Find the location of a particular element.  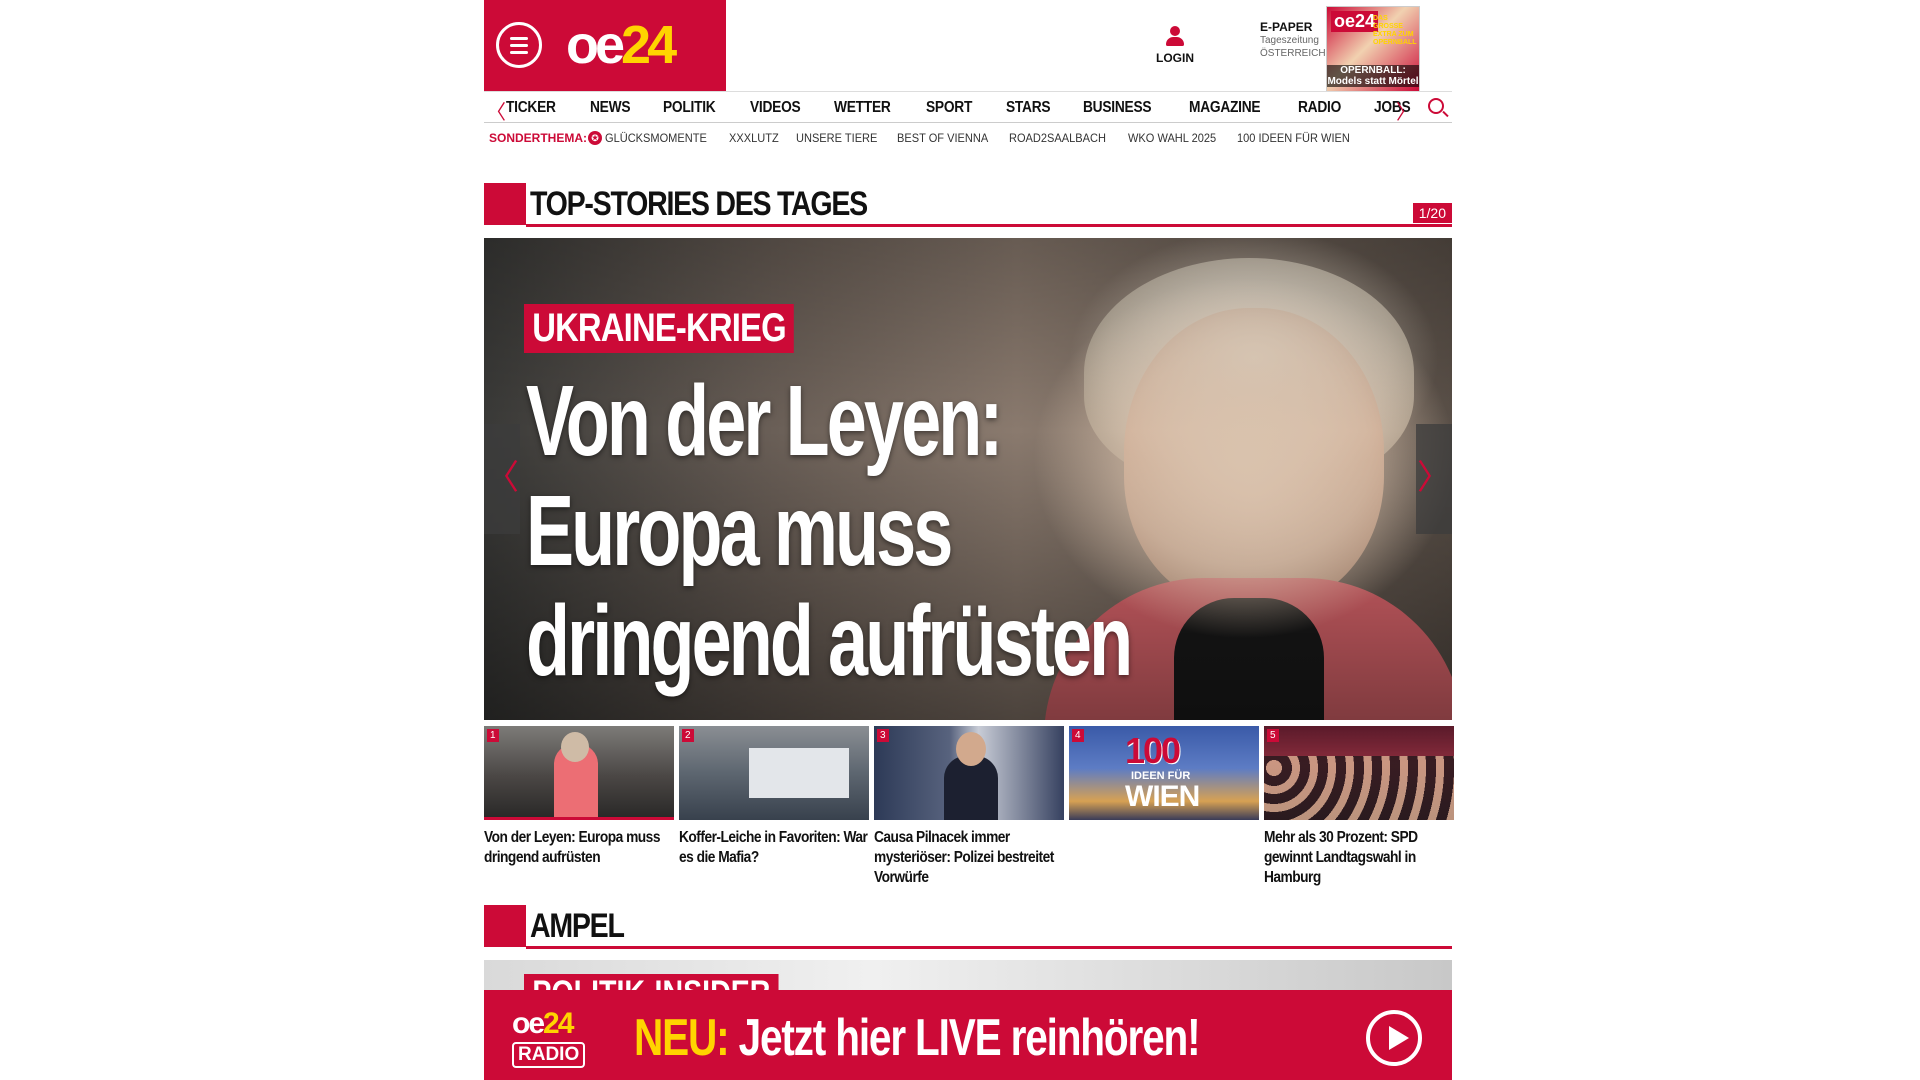

epaper-link: E-PAPER Tageszeitung ÖSTERREICH is located at coordinates (1295, 40).